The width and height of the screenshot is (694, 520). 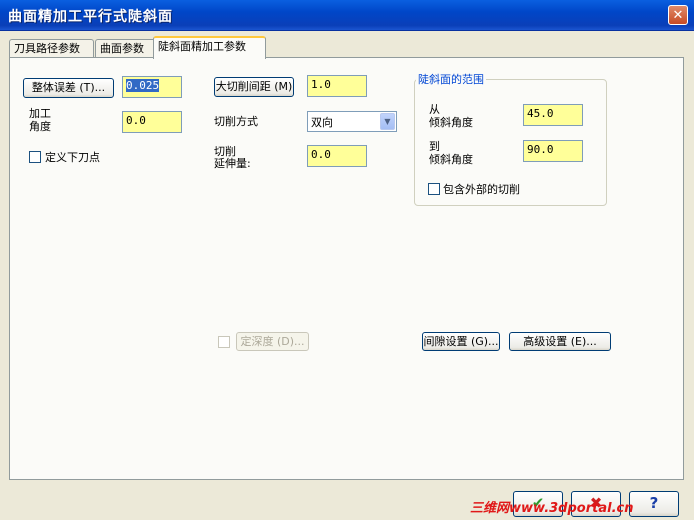 I want to click on from-angle-label-line1: 从, so click(x=434, y=109).